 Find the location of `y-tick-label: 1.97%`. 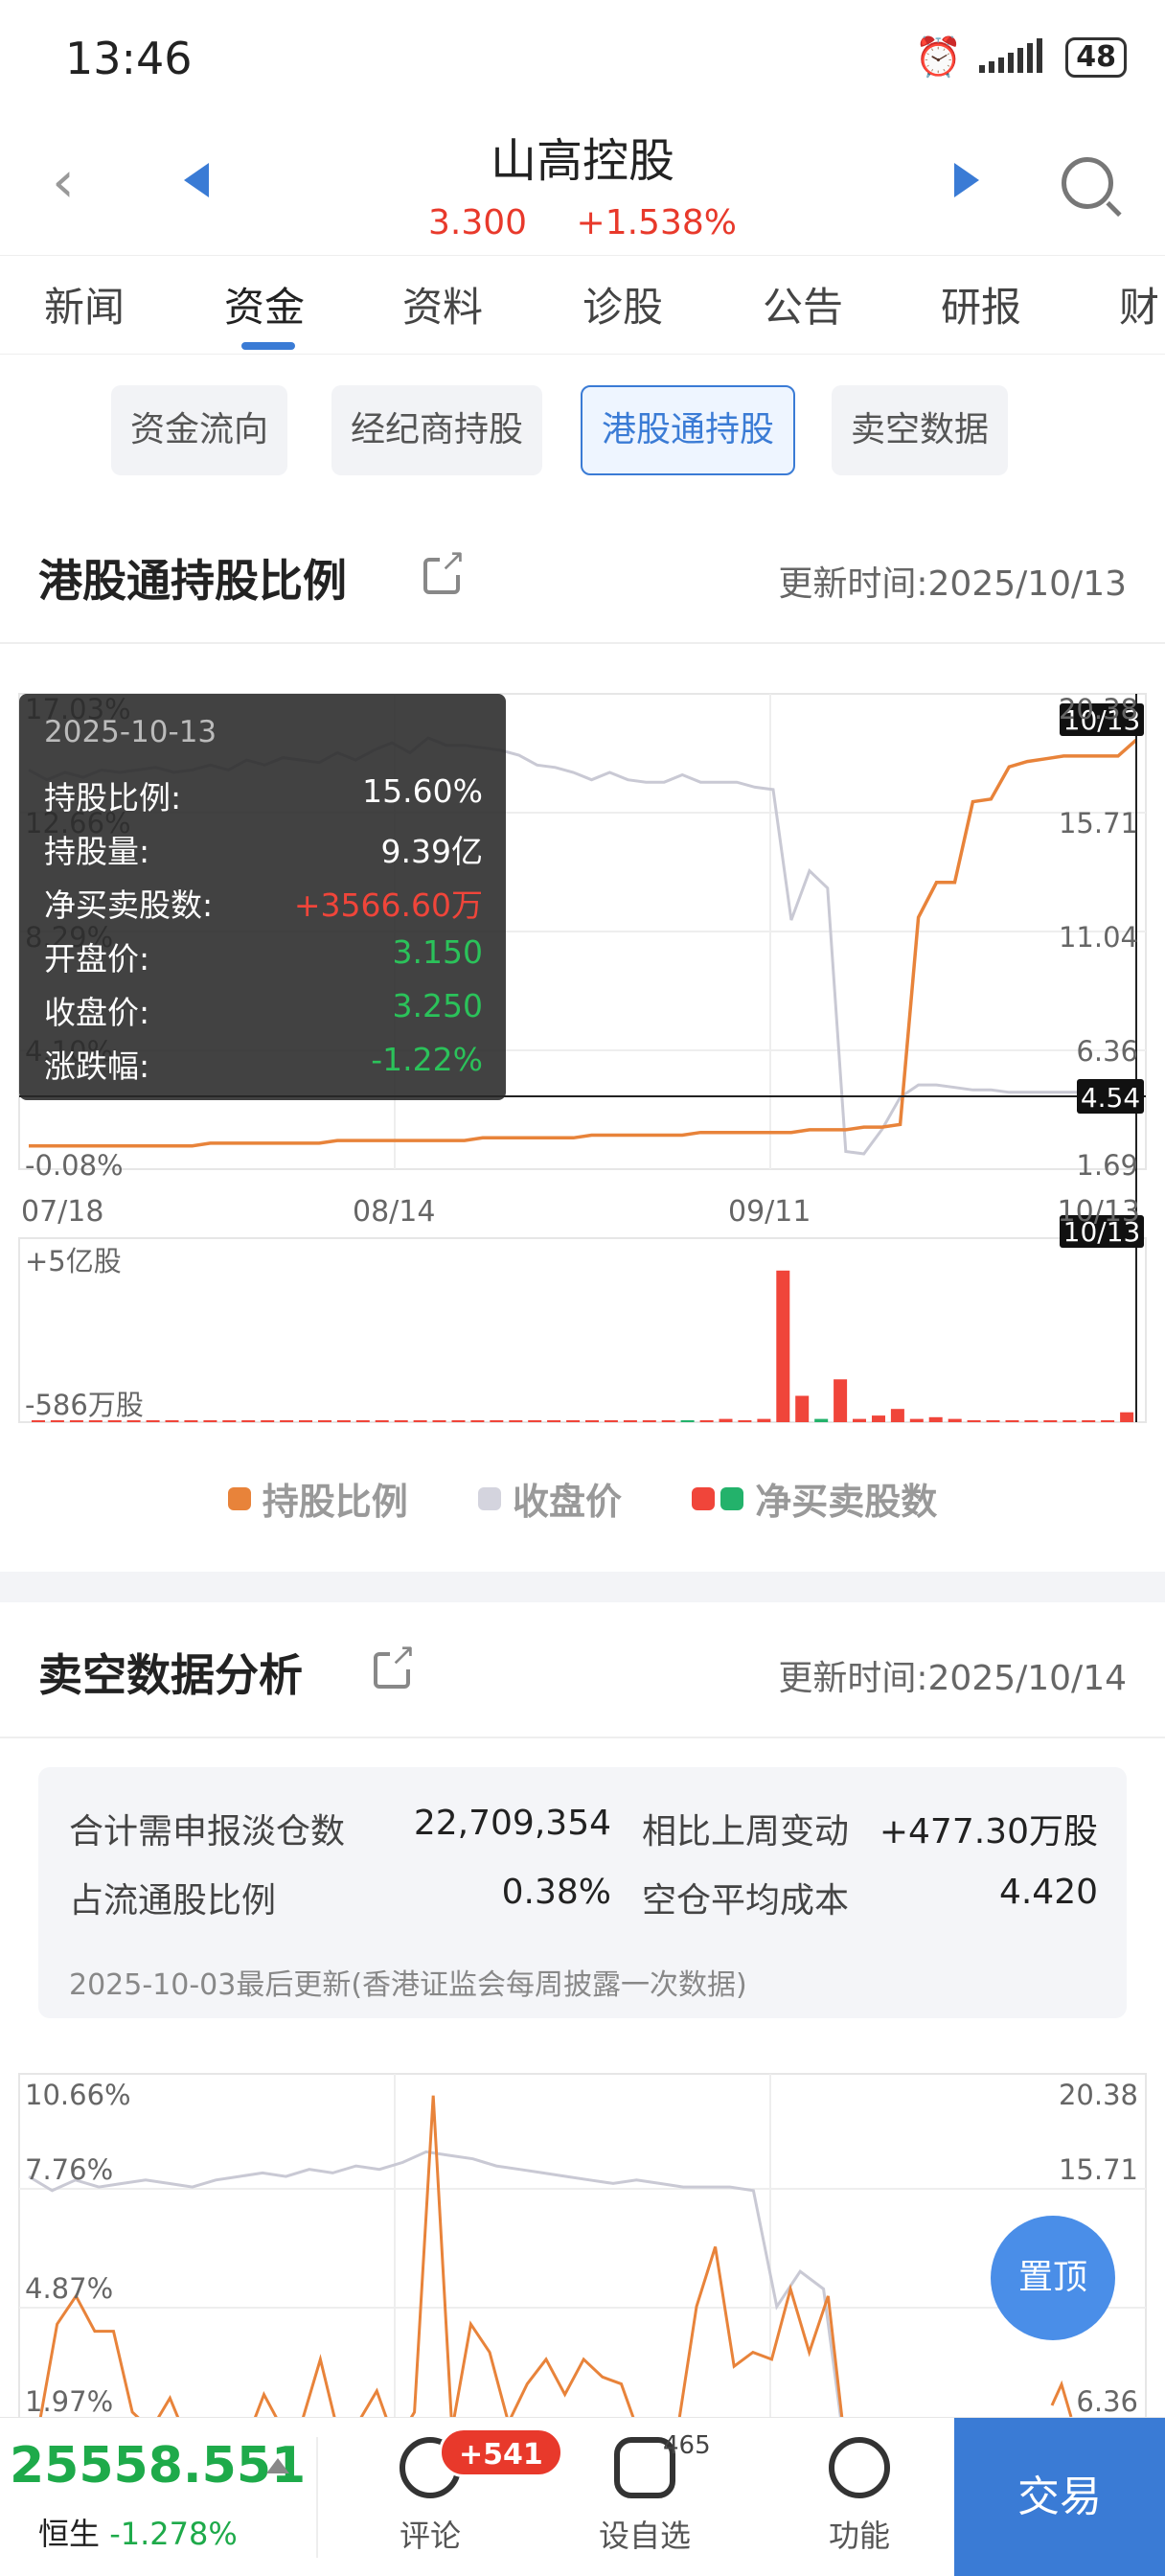

y-tick-label: 1.97% is located at coordinates (69, 2401).